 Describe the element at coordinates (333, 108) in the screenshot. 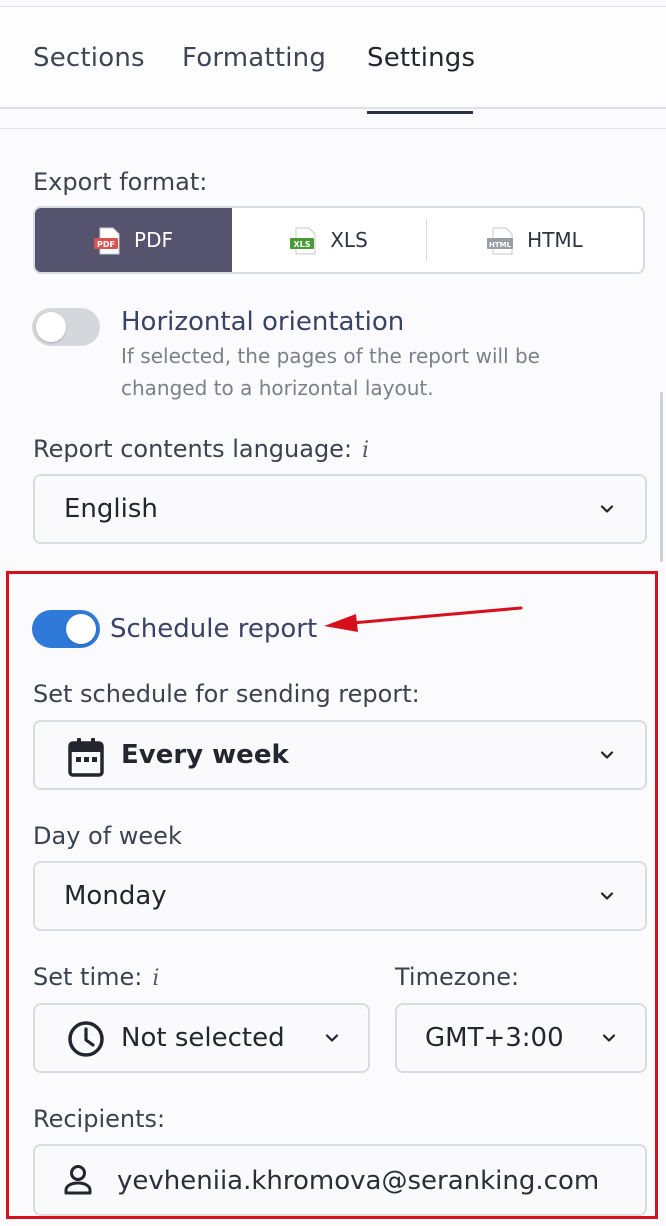

I see `tab-bar-divider` at that location.